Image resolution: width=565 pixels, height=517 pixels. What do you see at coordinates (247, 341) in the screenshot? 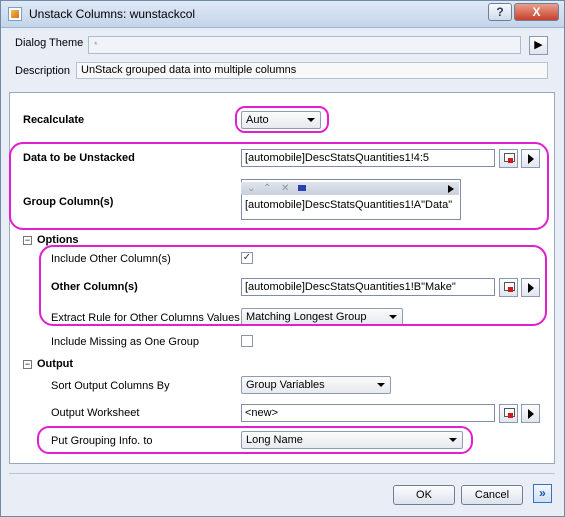
I see `include-missing-checkbox` at bounding box center [247, 341].